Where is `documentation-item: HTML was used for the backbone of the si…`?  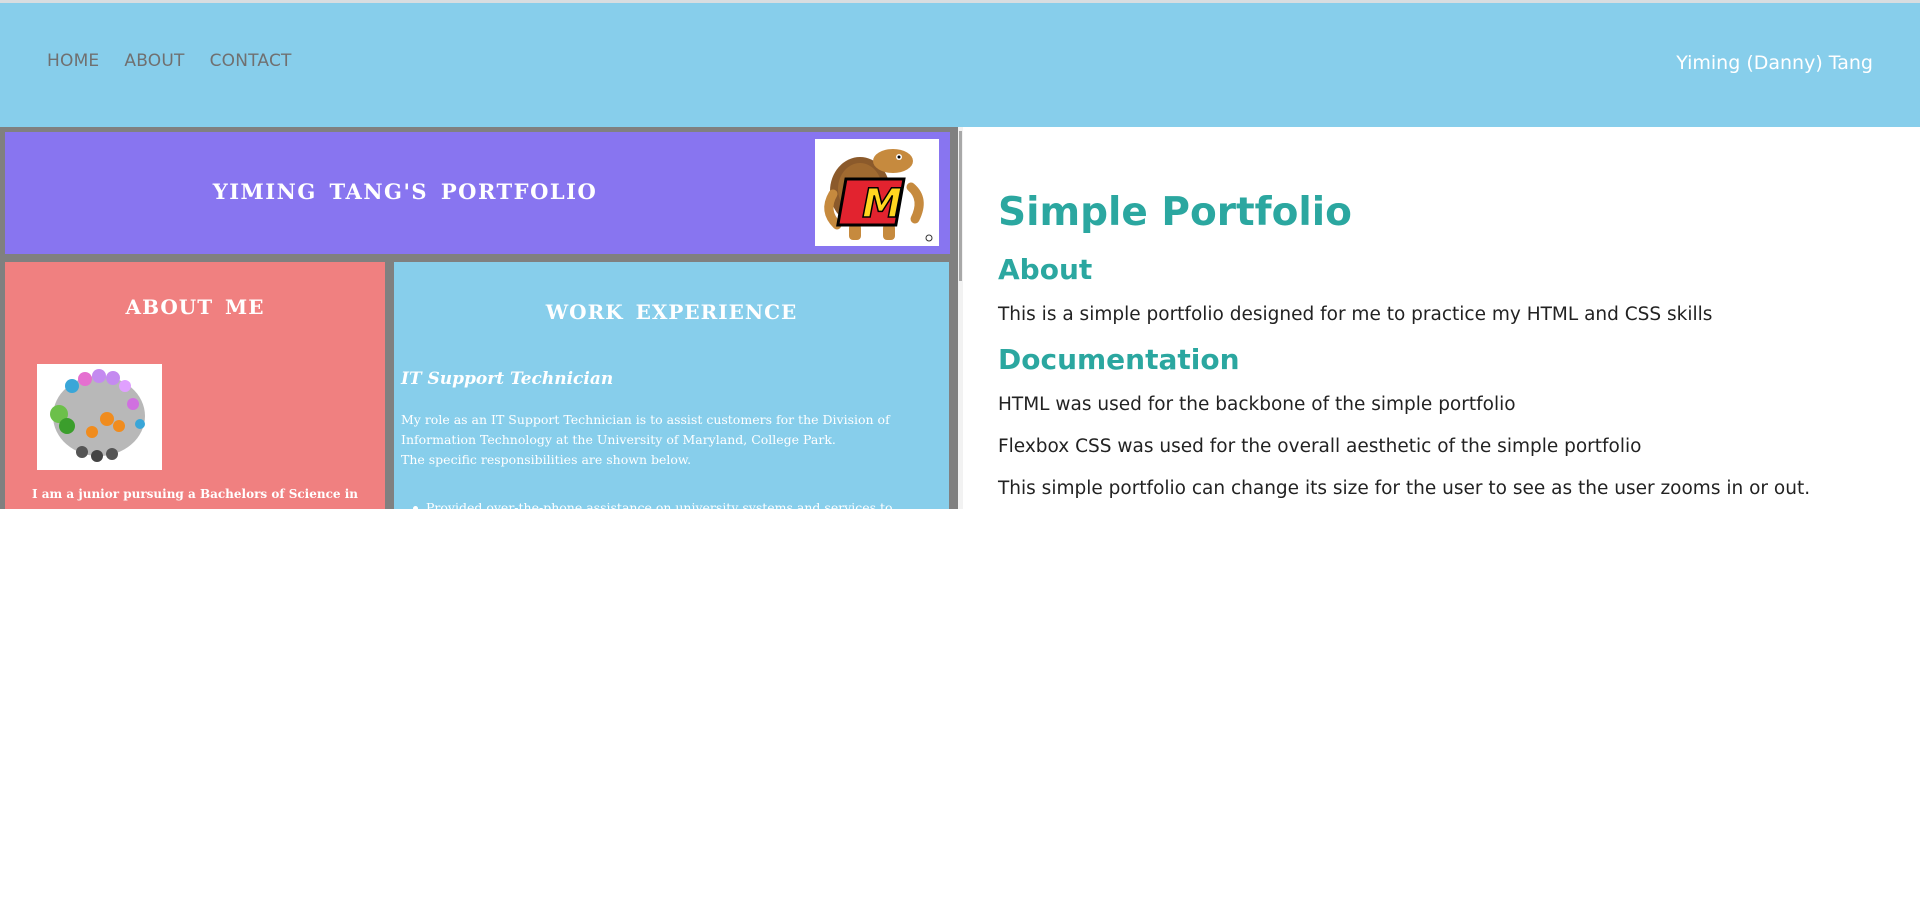
documentation-item: HTML was used for the backbone of the si… is located at coordinates (1257, 404).